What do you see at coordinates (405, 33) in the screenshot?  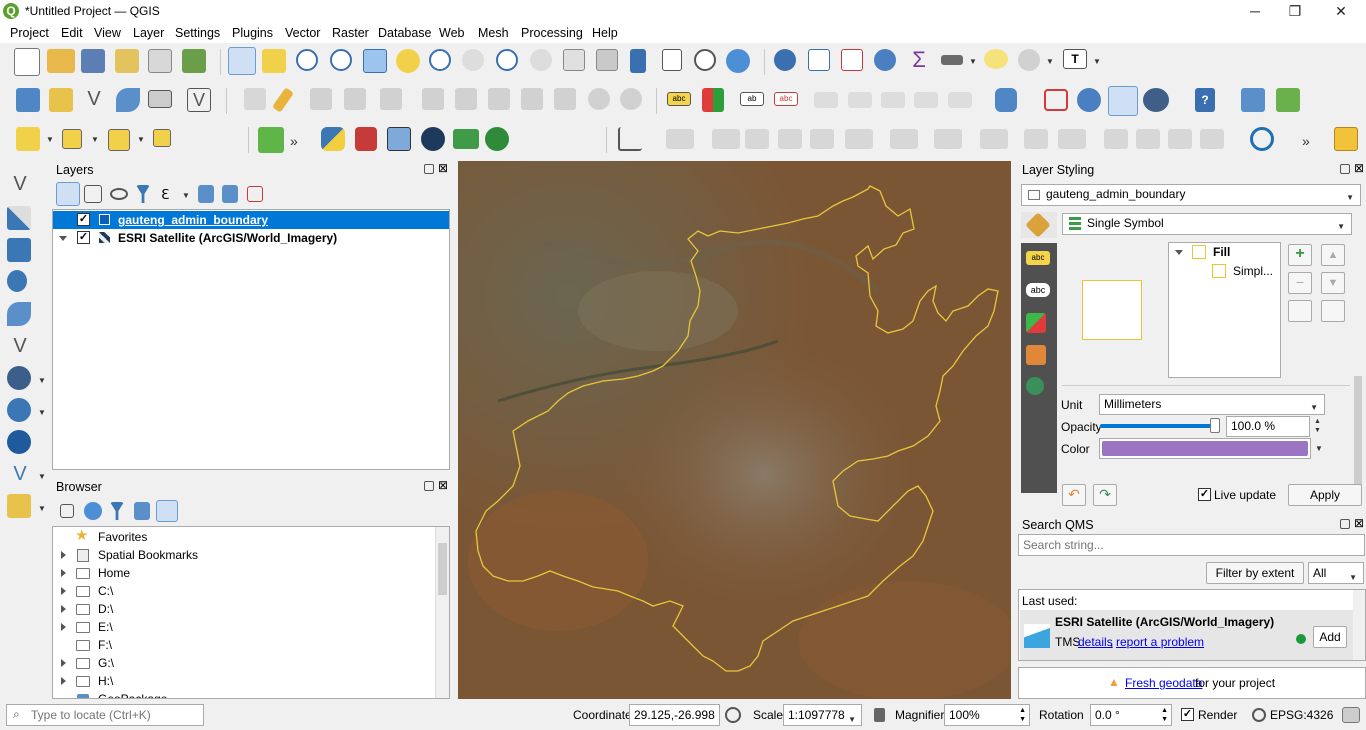 I see `menu-database: Database` at bounding box center [405, 33].